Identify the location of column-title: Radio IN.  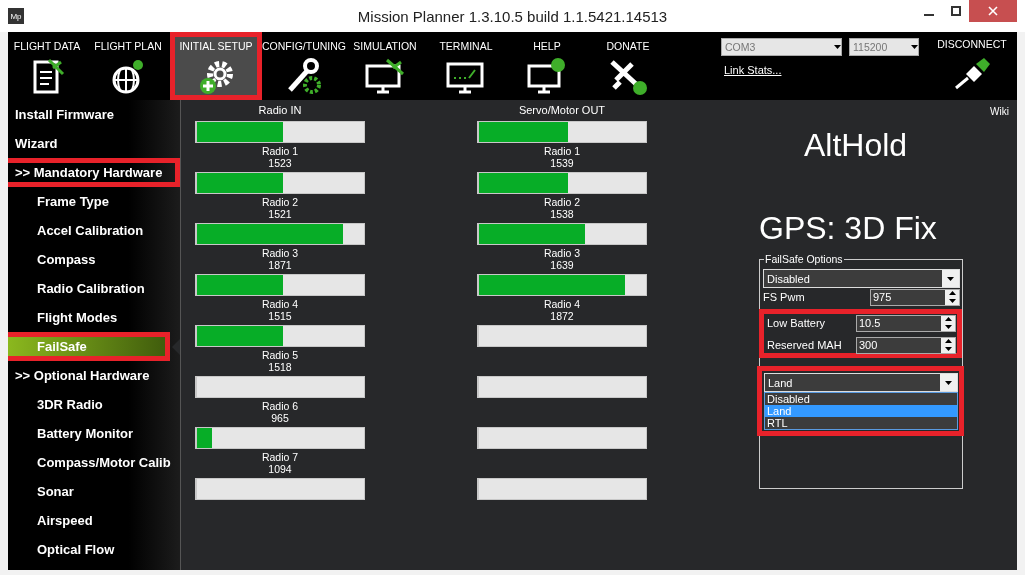
(280, 111).